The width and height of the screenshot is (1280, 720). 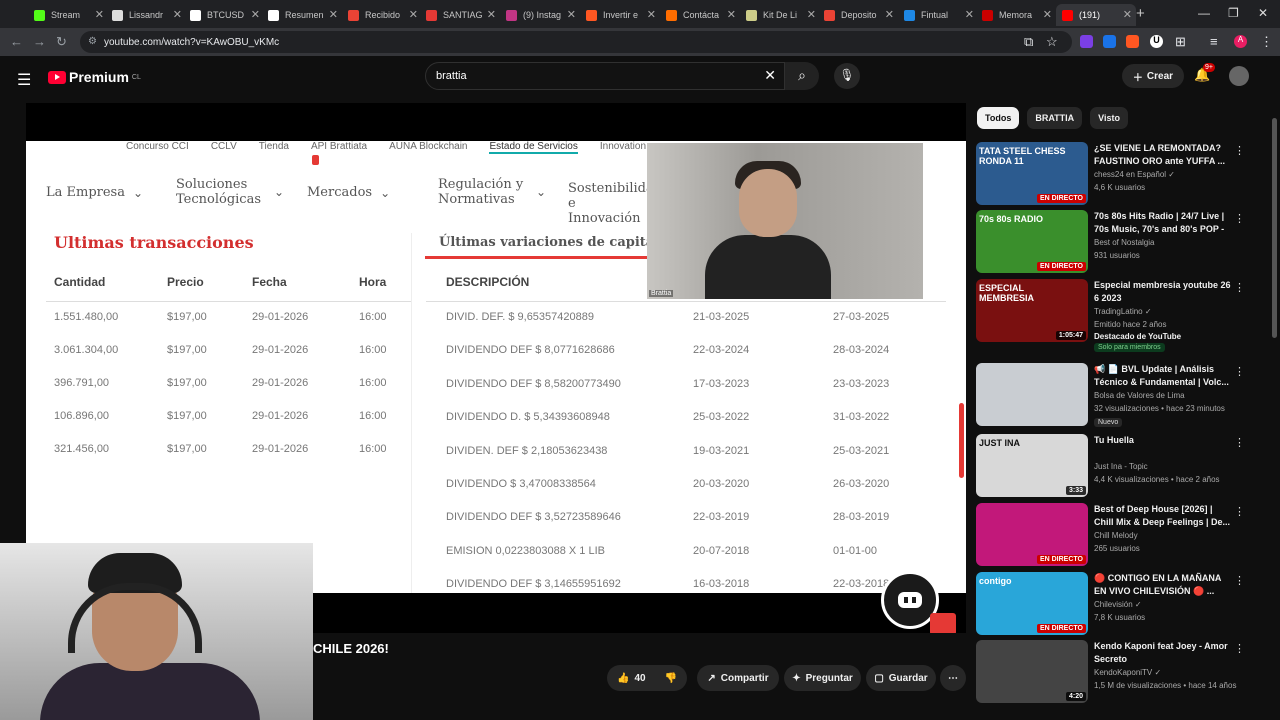 What do you see at coordinates (92, 41) in the screenshot?
I see `site-info-icon: ⚙` at bounding box center [92, 41].